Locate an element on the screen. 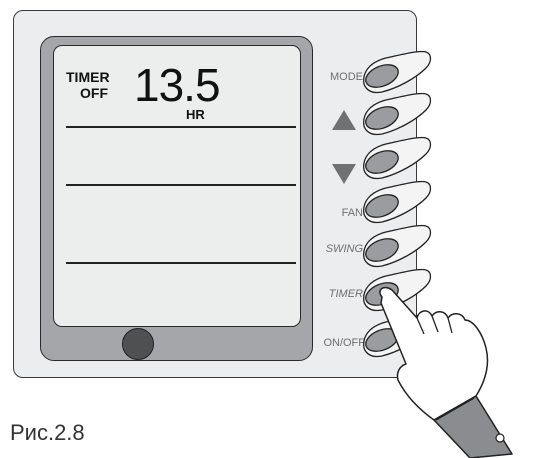 Image resolution: width=535 pixels, height=458 pixels. mode-button is located at coordinates (396, 72).